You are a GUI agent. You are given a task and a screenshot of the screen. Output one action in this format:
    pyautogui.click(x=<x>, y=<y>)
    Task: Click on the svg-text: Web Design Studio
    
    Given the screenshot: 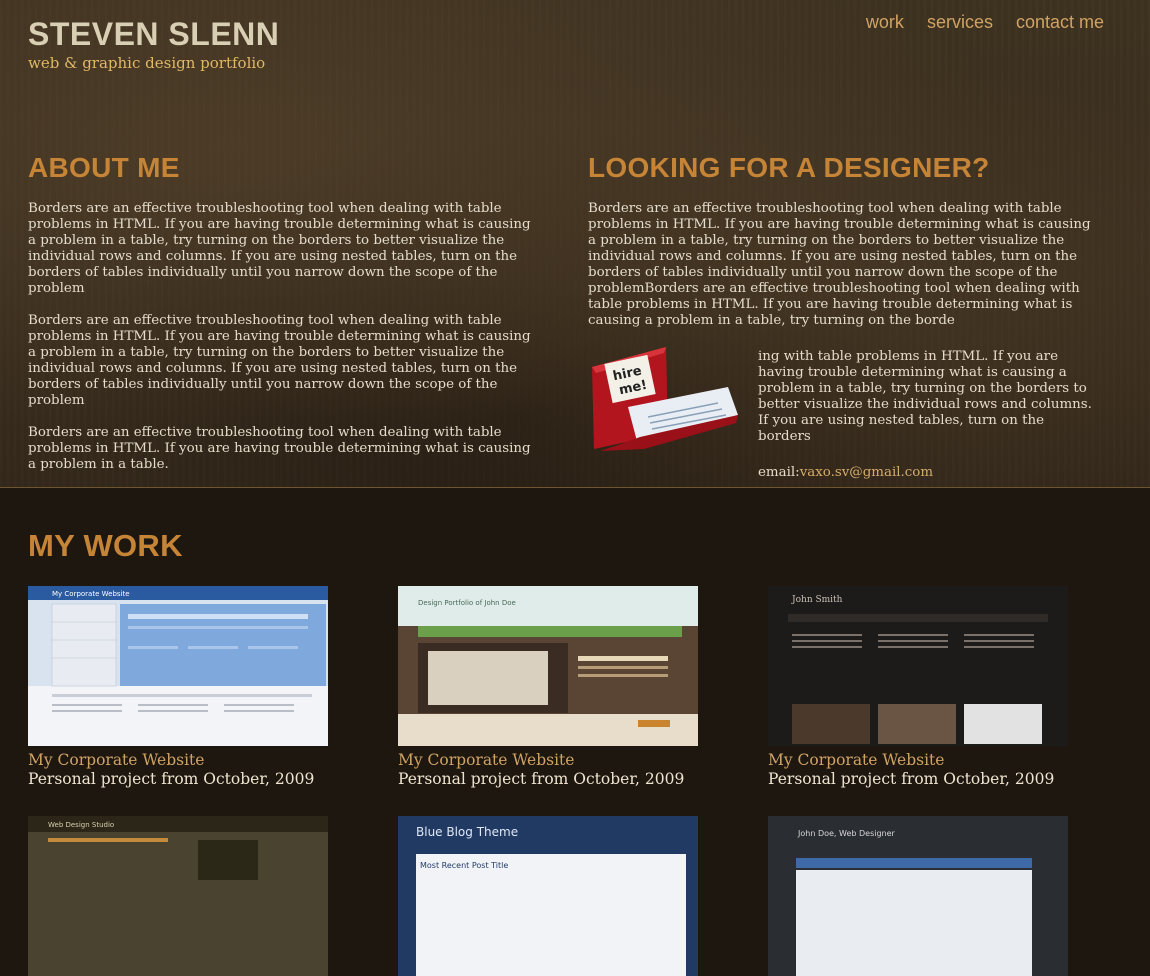 What is the action you would take?
    pyautogui.click(x=81, y=825)
    